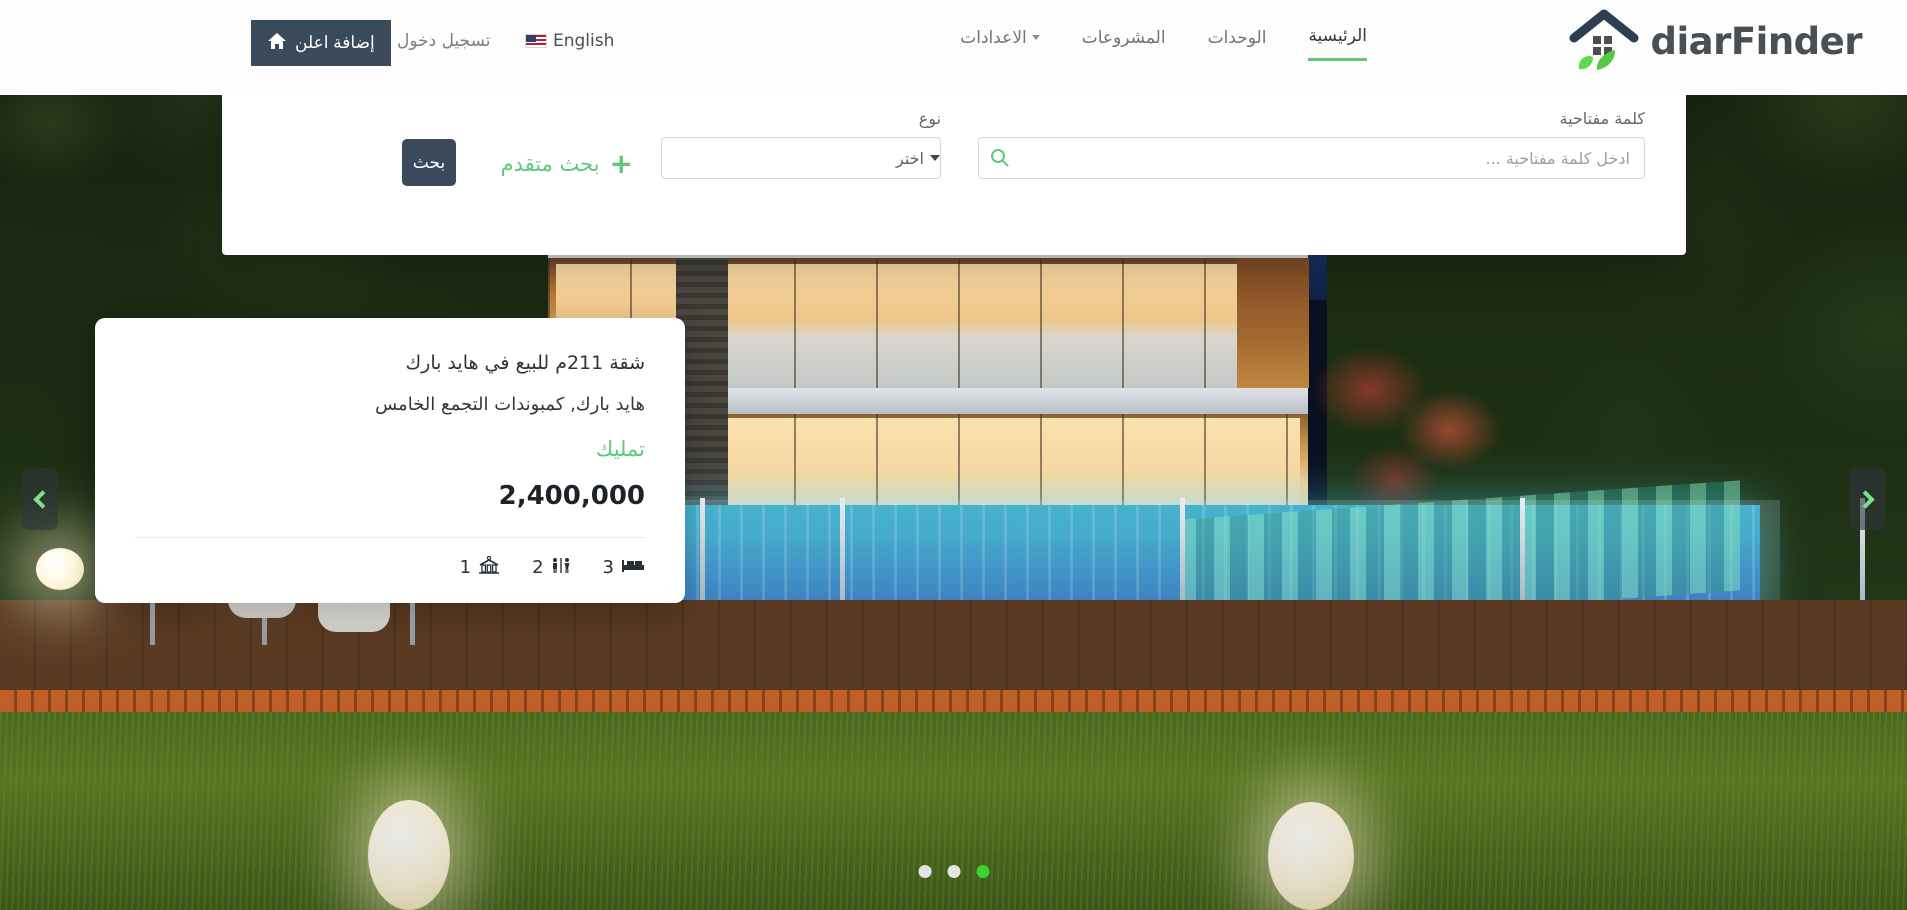 Image resolution: width=1907 pixels, height=910 pixels. What do you see at coordinates (465, 567) in the screenshot?
I see `spec-value: 1` at bounding box center [465, 567].